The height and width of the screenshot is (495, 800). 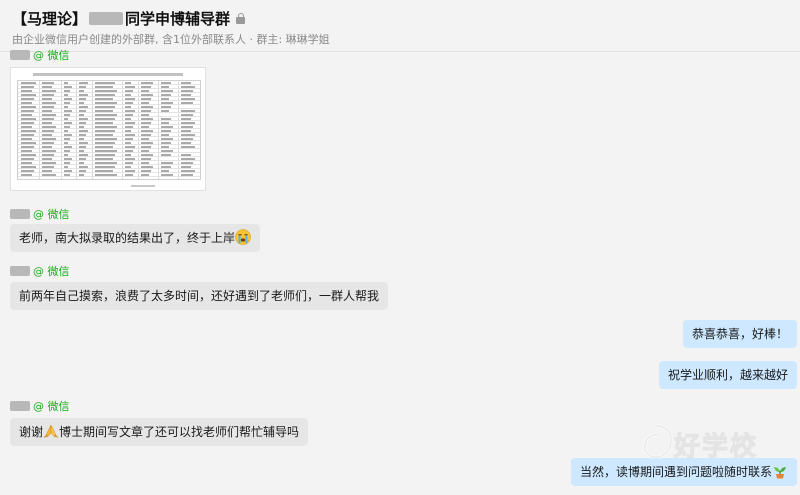 I want to click on group-title: 【马理论】 同学申博辅导群, so click(x=129, y=18).